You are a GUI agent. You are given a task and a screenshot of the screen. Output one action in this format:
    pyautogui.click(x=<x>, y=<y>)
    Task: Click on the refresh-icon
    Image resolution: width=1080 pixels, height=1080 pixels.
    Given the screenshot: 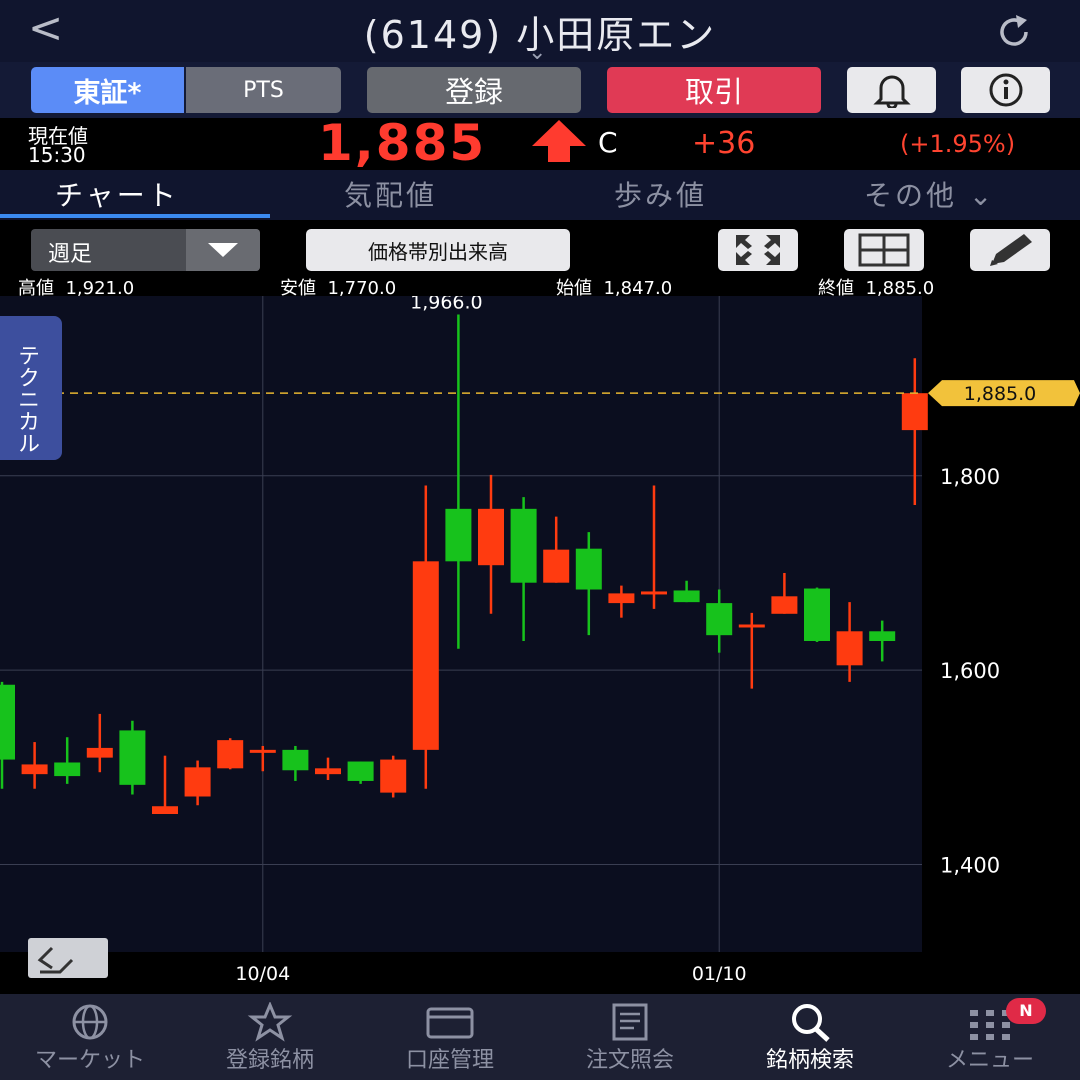 What is the action you would take?
    pyautogui.click(x=1014, y=32)
    